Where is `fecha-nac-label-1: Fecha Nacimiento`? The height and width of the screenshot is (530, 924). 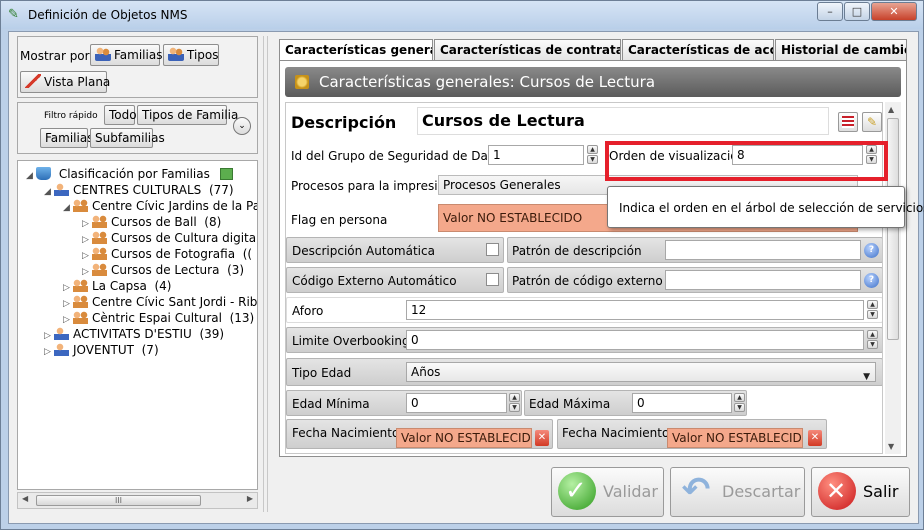 fecha-nac-label-1: Fecha Nacimiento is located at coordinates (346, 433).